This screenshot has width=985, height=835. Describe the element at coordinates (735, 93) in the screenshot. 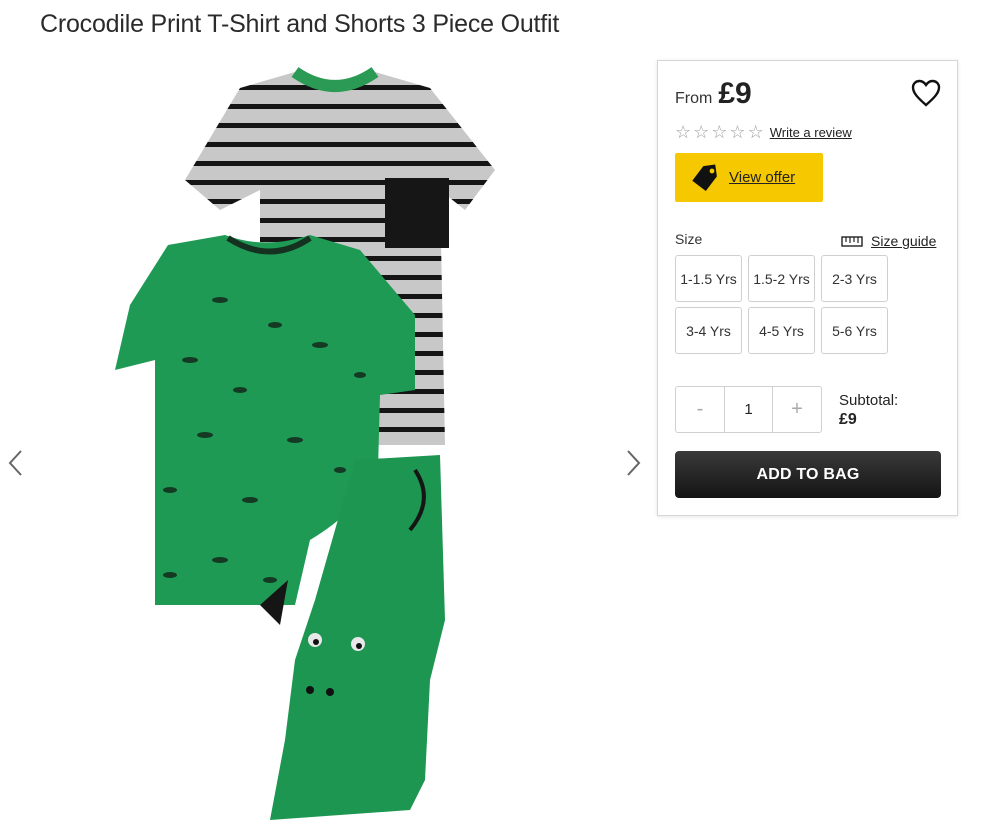

I see `price: £9` at that location.